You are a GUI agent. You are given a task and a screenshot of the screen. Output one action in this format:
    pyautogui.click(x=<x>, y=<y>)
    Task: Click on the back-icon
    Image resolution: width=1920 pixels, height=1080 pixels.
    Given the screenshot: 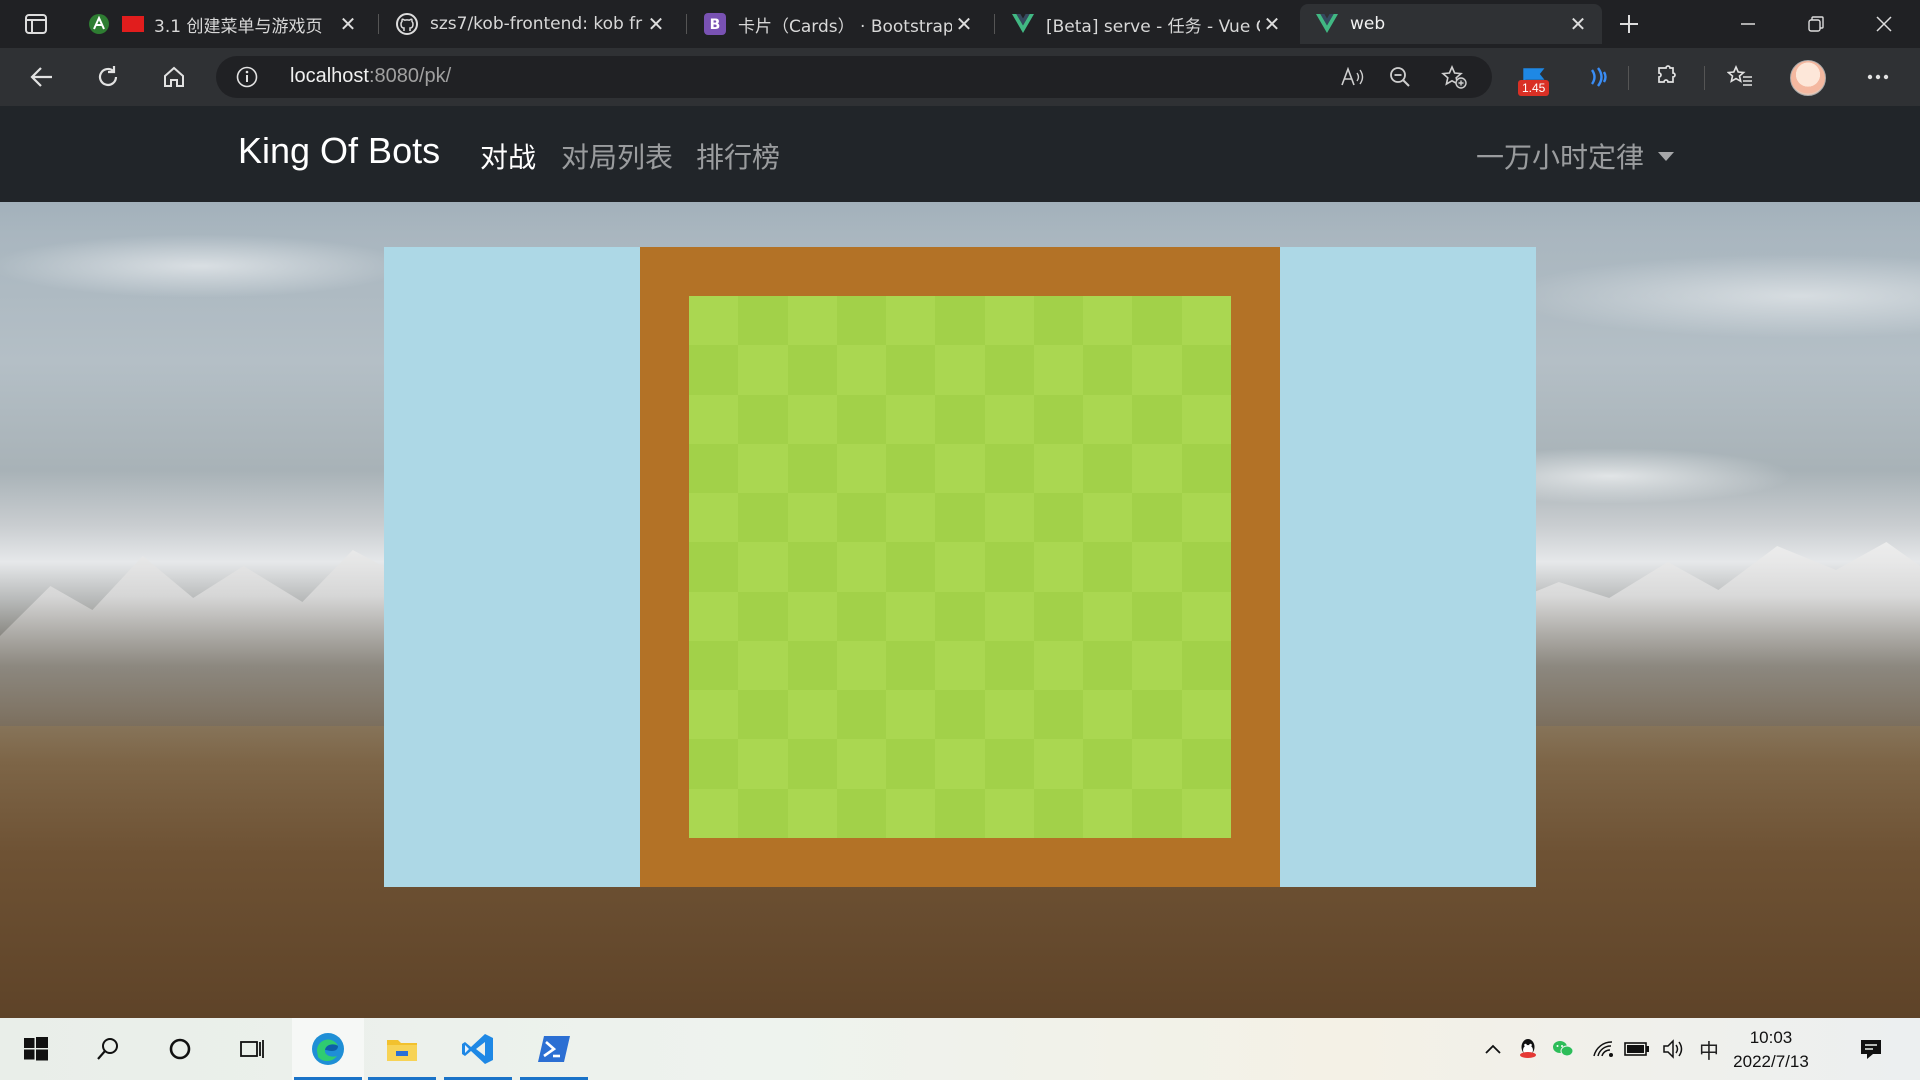 What is the action you would take?
    pyautogui.click(x=42, y=77)
    